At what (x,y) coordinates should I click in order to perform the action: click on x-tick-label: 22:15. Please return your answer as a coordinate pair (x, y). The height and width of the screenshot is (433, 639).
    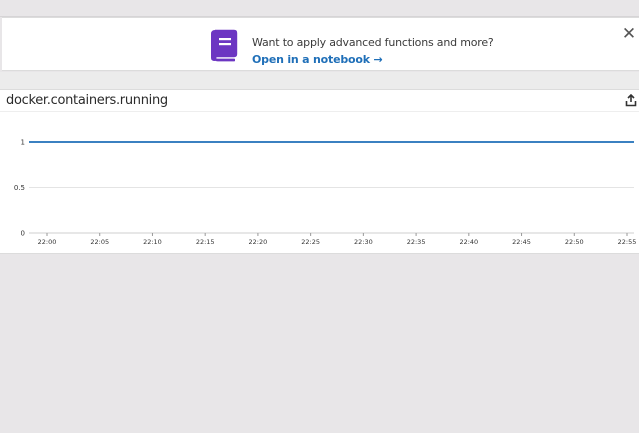
    Looking at the image, I should click on (205, 242).